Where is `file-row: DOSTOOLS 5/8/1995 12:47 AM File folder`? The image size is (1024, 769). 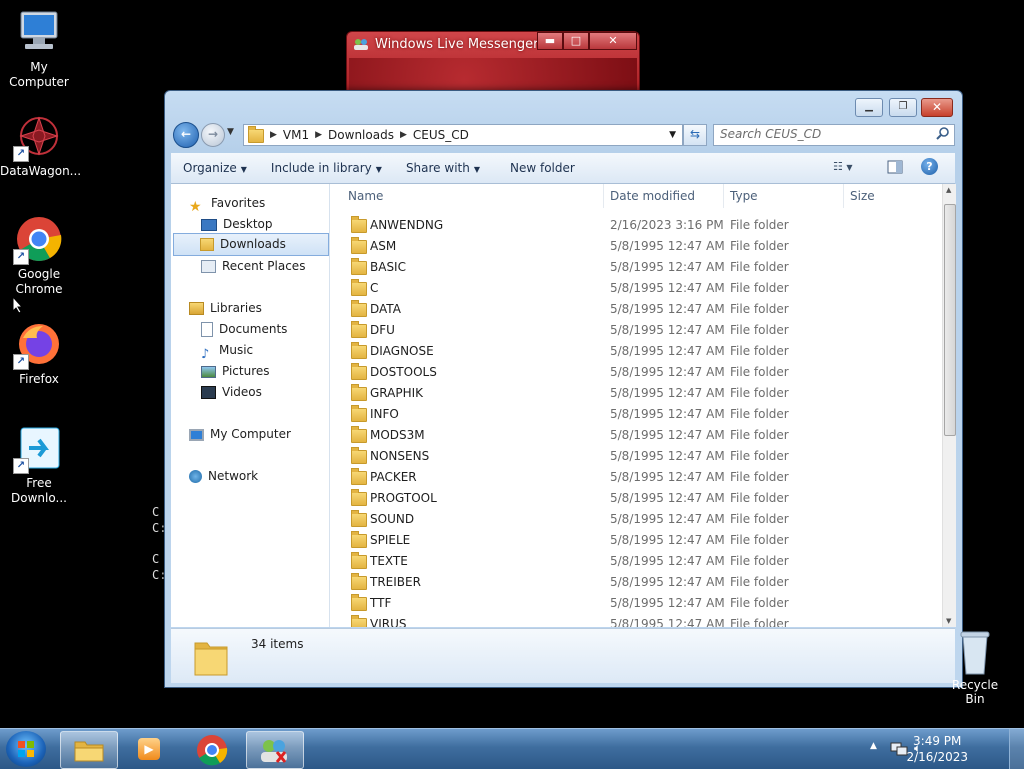
file-row: DOSTOOLS 5/8/1995 12:47 AM File folder is located at coordinates (630, 372).